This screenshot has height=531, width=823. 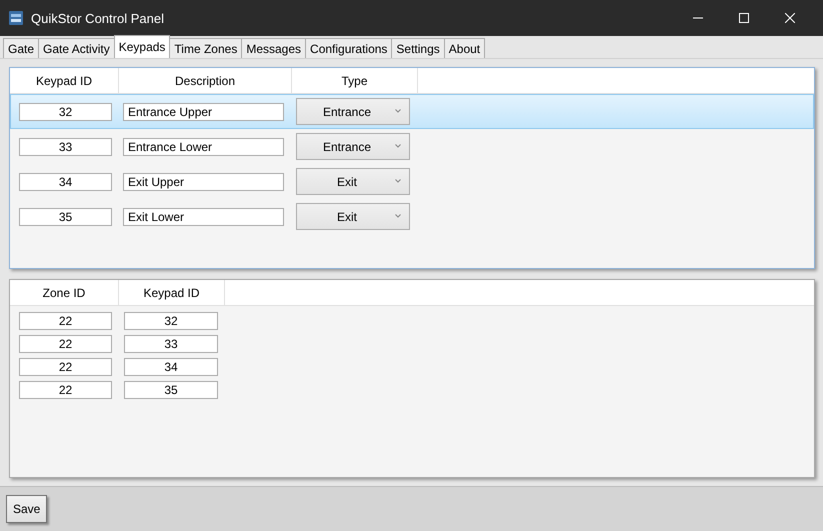 I want to click on column-header: Description, so click(x=205, y=80).